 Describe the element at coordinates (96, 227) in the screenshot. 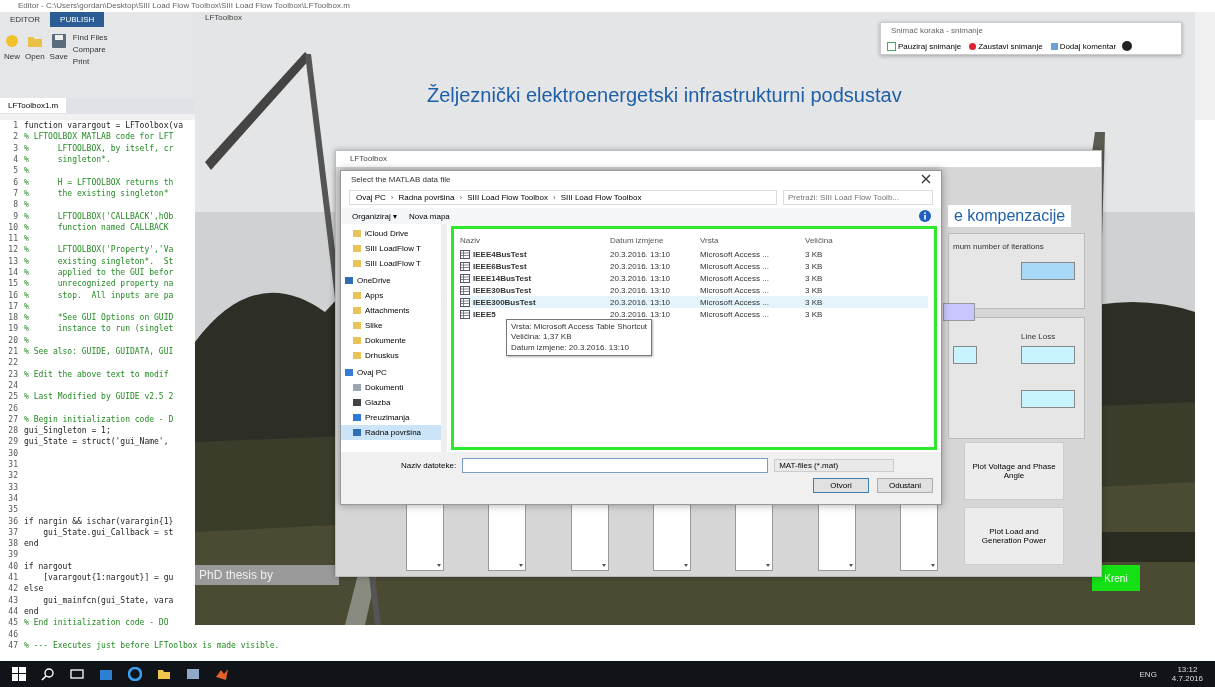

I see `code-line: % function named CALLBACK` at that location.